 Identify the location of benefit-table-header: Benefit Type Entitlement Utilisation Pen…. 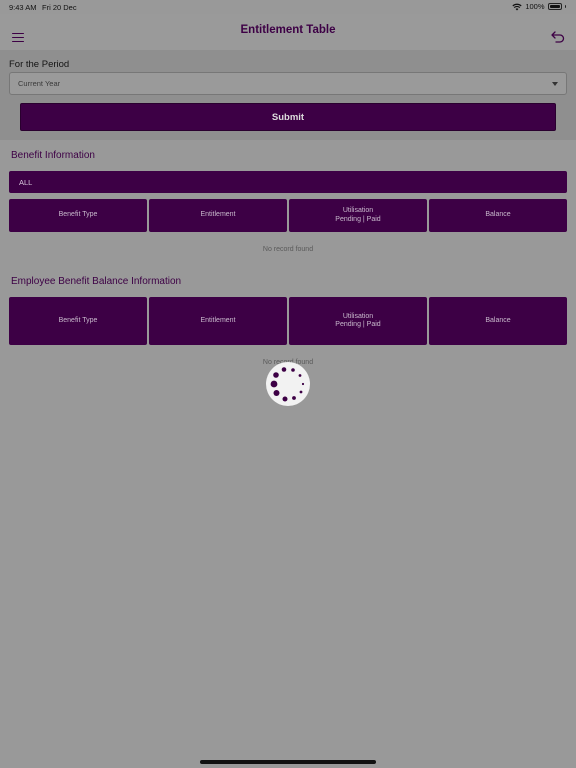
(288, 215).